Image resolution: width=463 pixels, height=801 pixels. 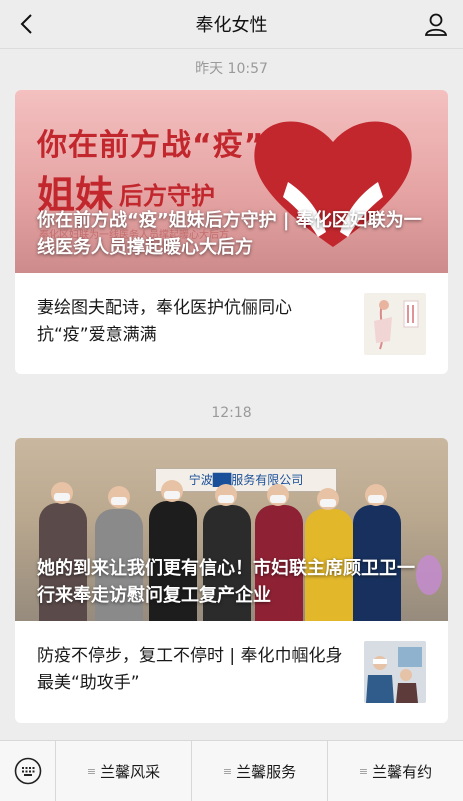 I want to click on menu-item-label: 兰馨服务, so click(x=266, y=771).